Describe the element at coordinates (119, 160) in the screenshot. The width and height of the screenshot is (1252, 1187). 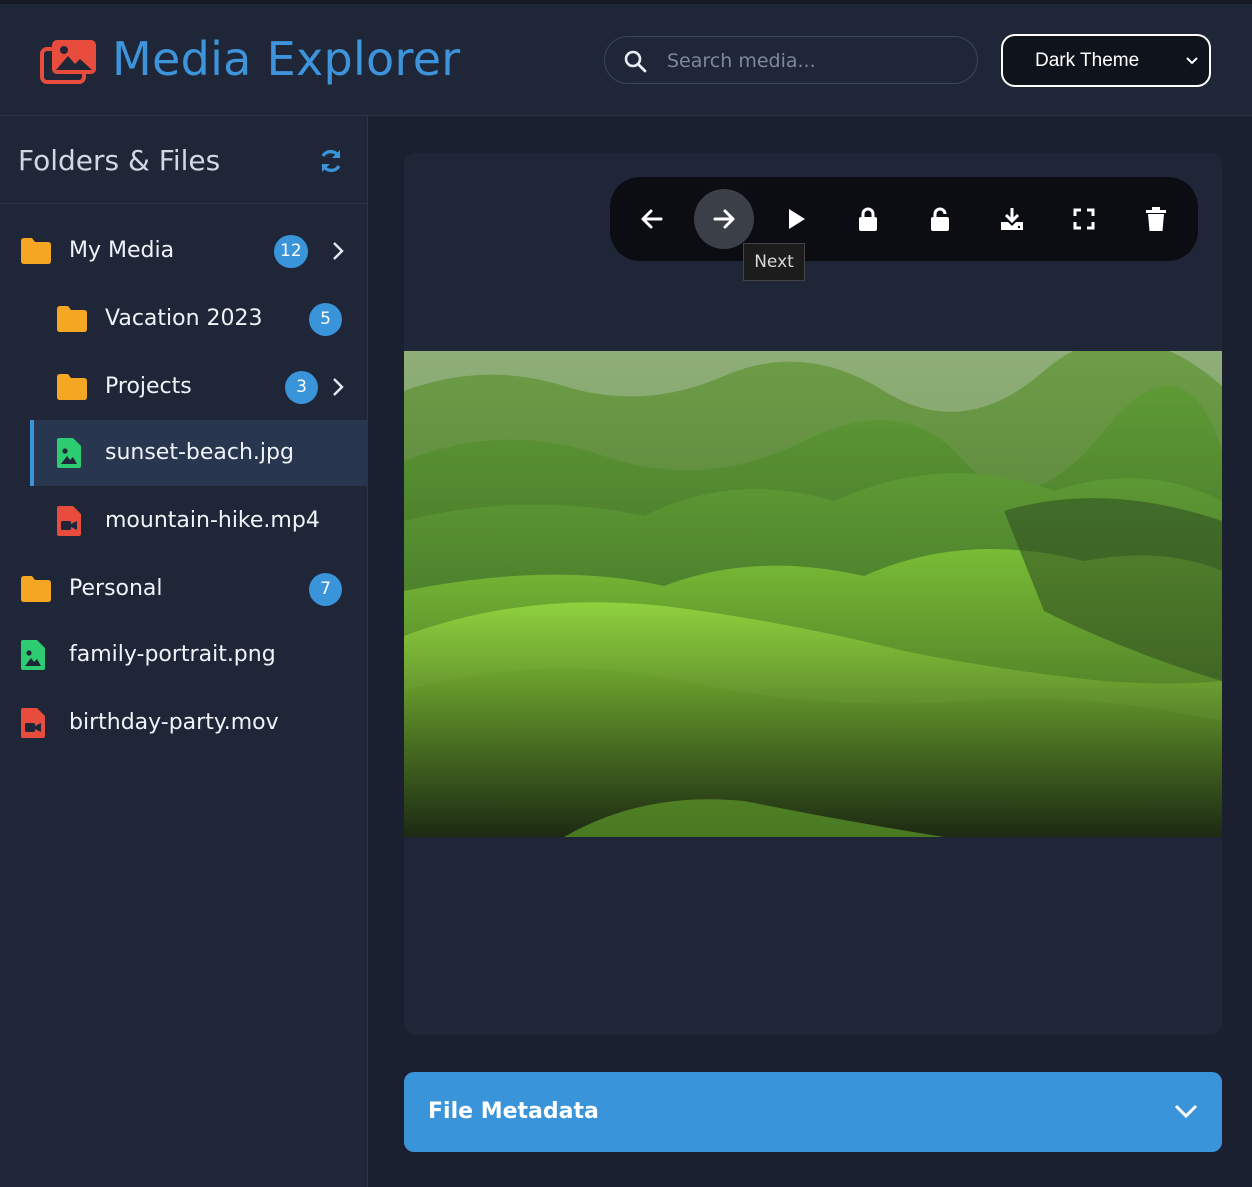
I see `sidebar-title: Folders & Files` at that location.